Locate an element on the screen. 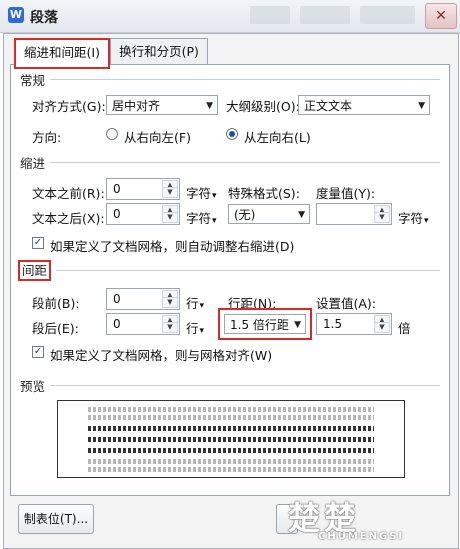 Image resolution: width=460 pixels, height=549 pixels. tab-label: 换行和分页(P) is located at coordinates (159, 51).